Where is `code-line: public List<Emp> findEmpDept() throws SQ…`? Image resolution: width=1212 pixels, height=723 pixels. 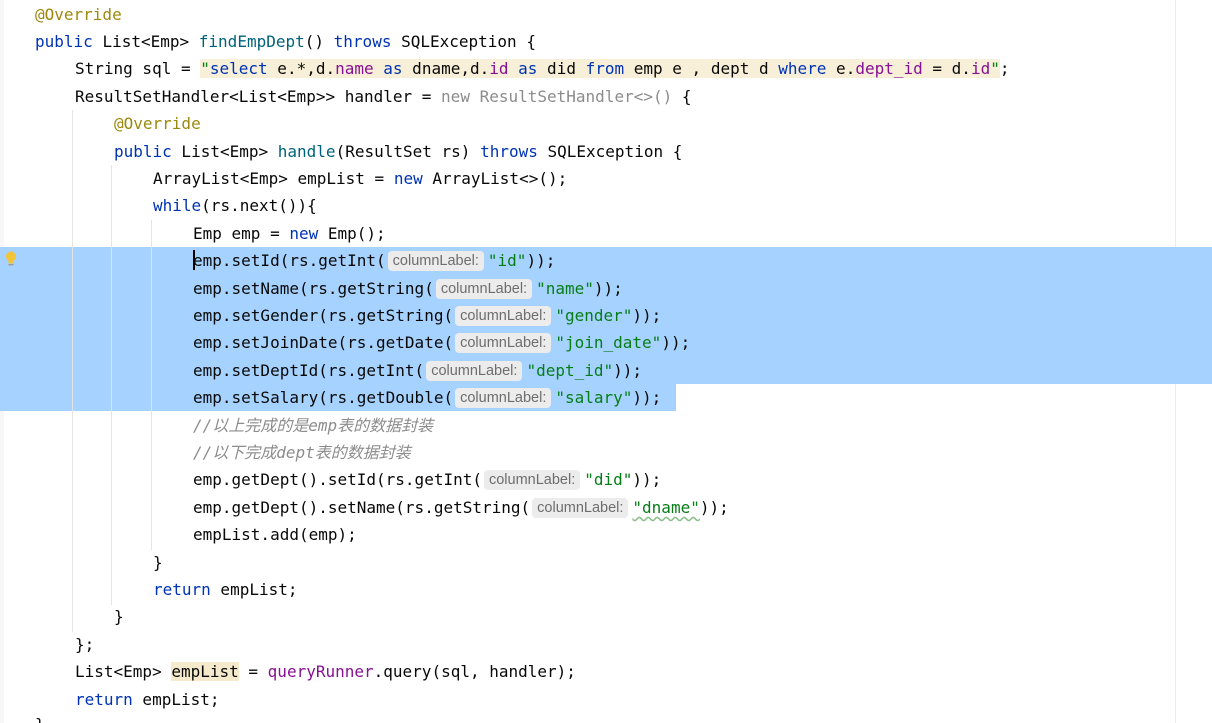 code-line: public List<Emp> findEmpDept() throws SQ… is located at coordinates (285, 41).